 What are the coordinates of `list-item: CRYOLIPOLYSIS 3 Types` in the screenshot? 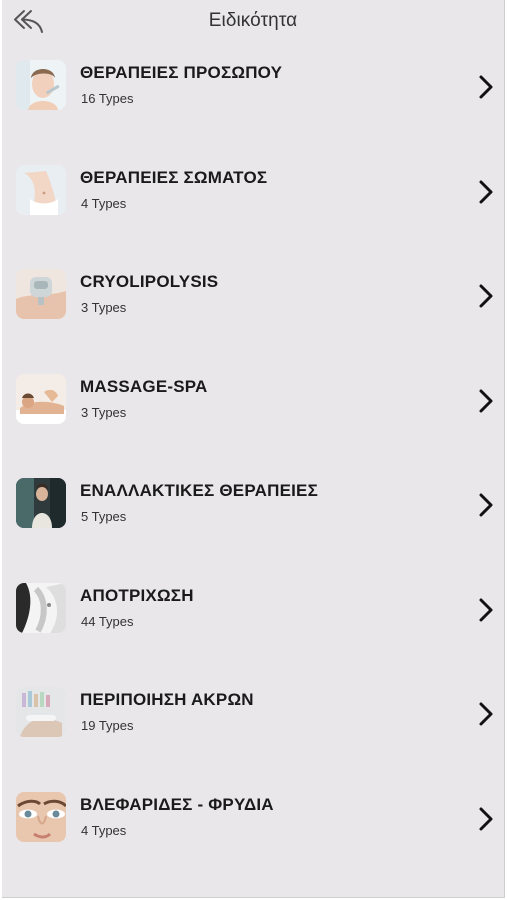 It's located at (253, 301).